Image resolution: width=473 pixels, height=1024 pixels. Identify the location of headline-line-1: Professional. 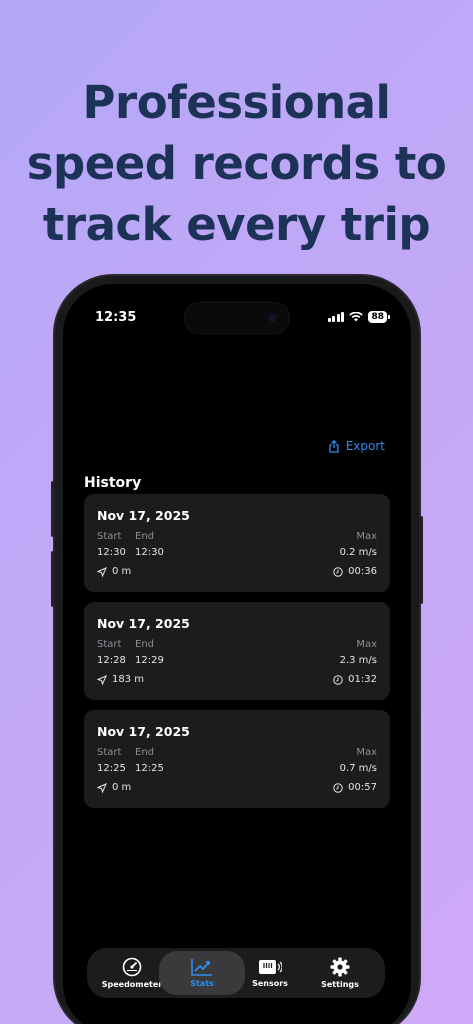
(236, 102).